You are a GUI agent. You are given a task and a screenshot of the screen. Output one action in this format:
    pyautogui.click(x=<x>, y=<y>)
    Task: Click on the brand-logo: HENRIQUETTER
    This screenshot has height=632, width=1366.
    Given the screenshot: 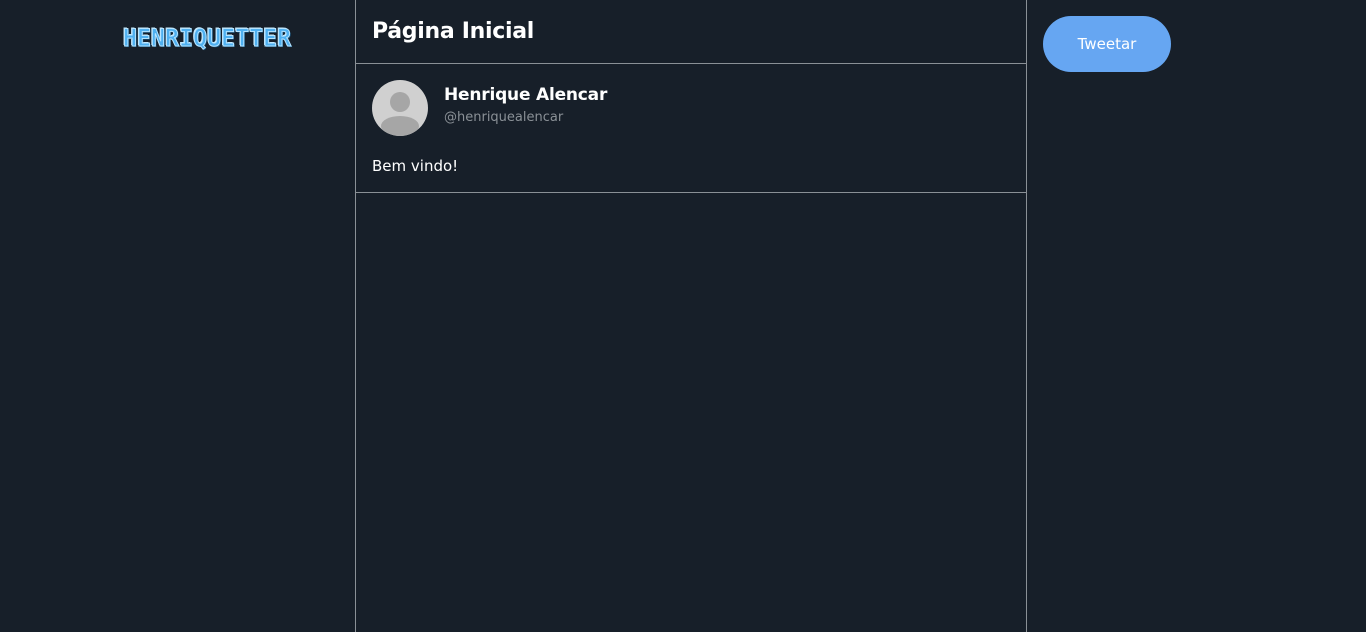 What is the action you would take?
    pyautogui.click(x=207, y=38)
    